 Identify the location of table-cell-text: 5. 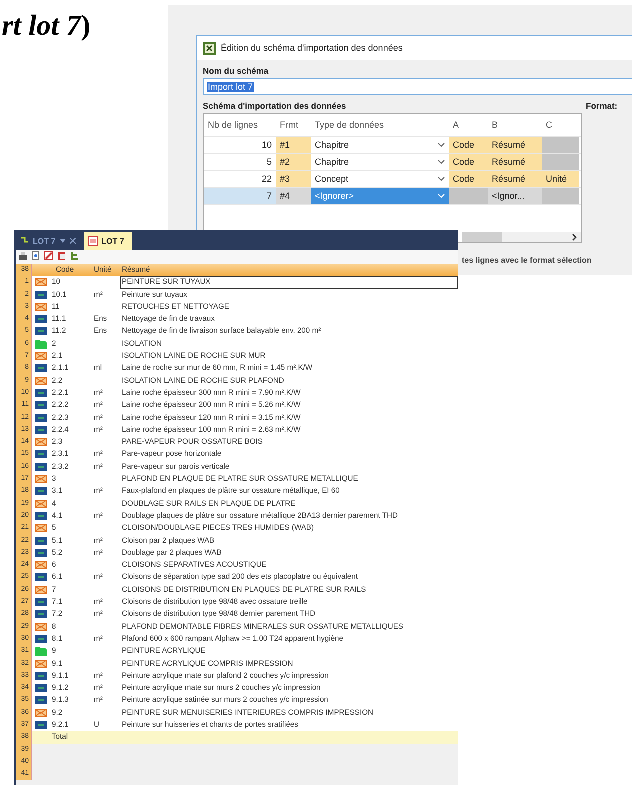
(269, 162).